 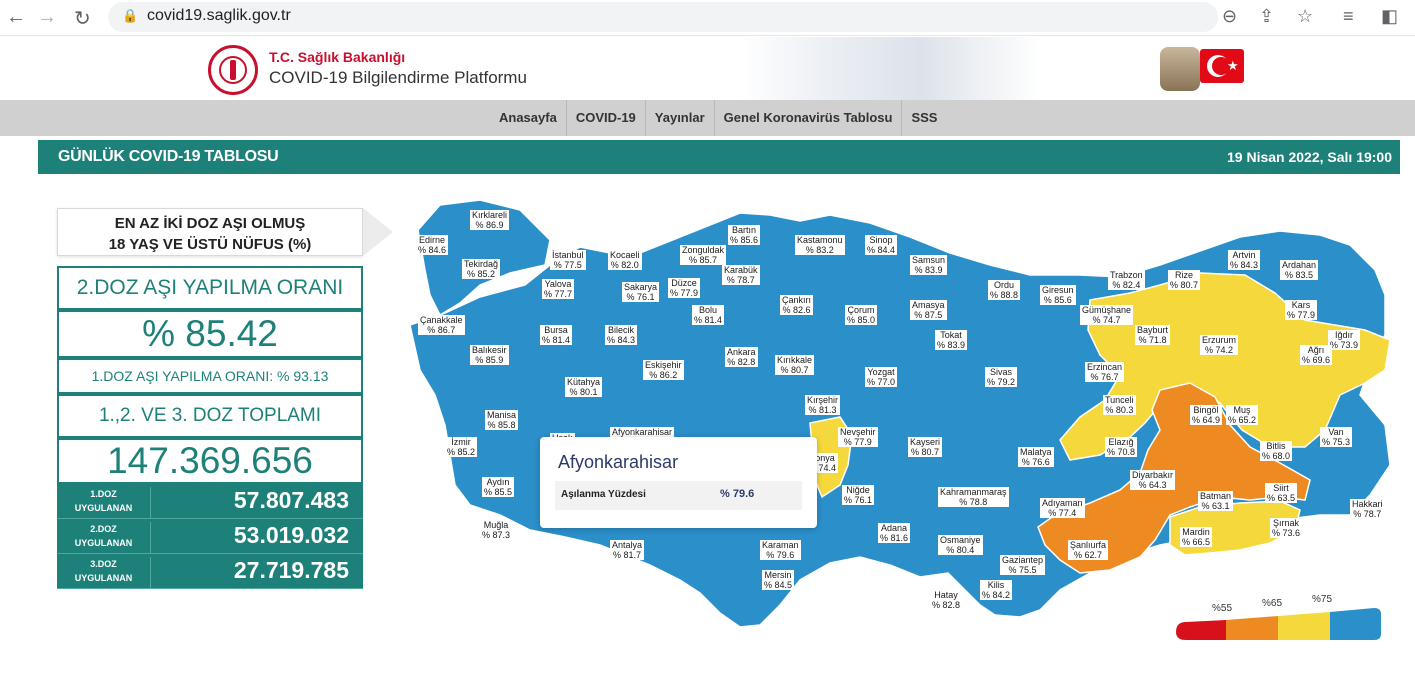 I want to click on province-label: Kütahya% 80.1, so click(x=584, y=387).